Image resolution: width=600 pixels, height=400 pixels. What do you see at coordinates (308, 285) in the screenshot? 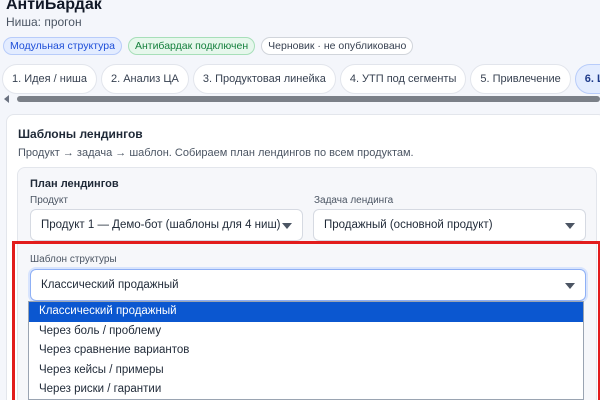
I see `template-select: Классический продажный` at bounding box center [308, 285].